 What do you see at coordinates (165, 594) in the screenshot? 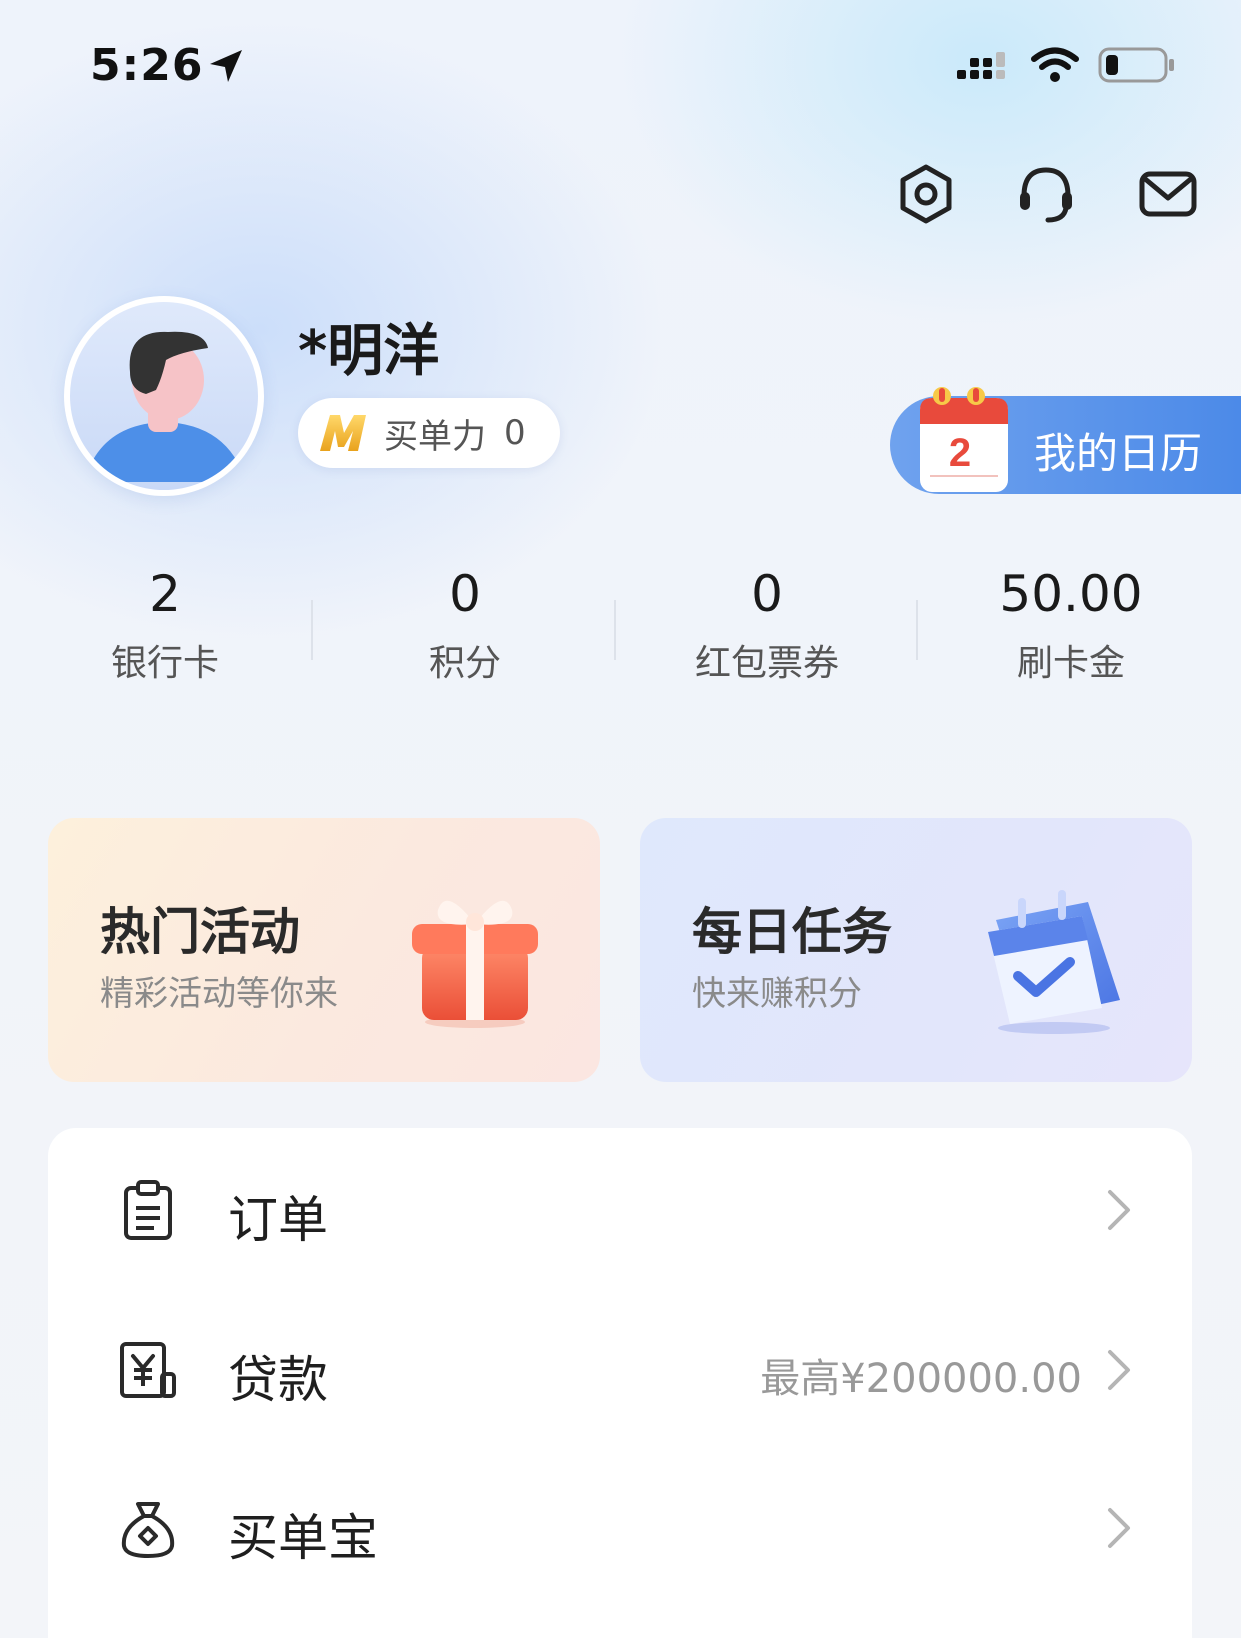
I see `stat-value: 2` at bounding box center [165, 594].